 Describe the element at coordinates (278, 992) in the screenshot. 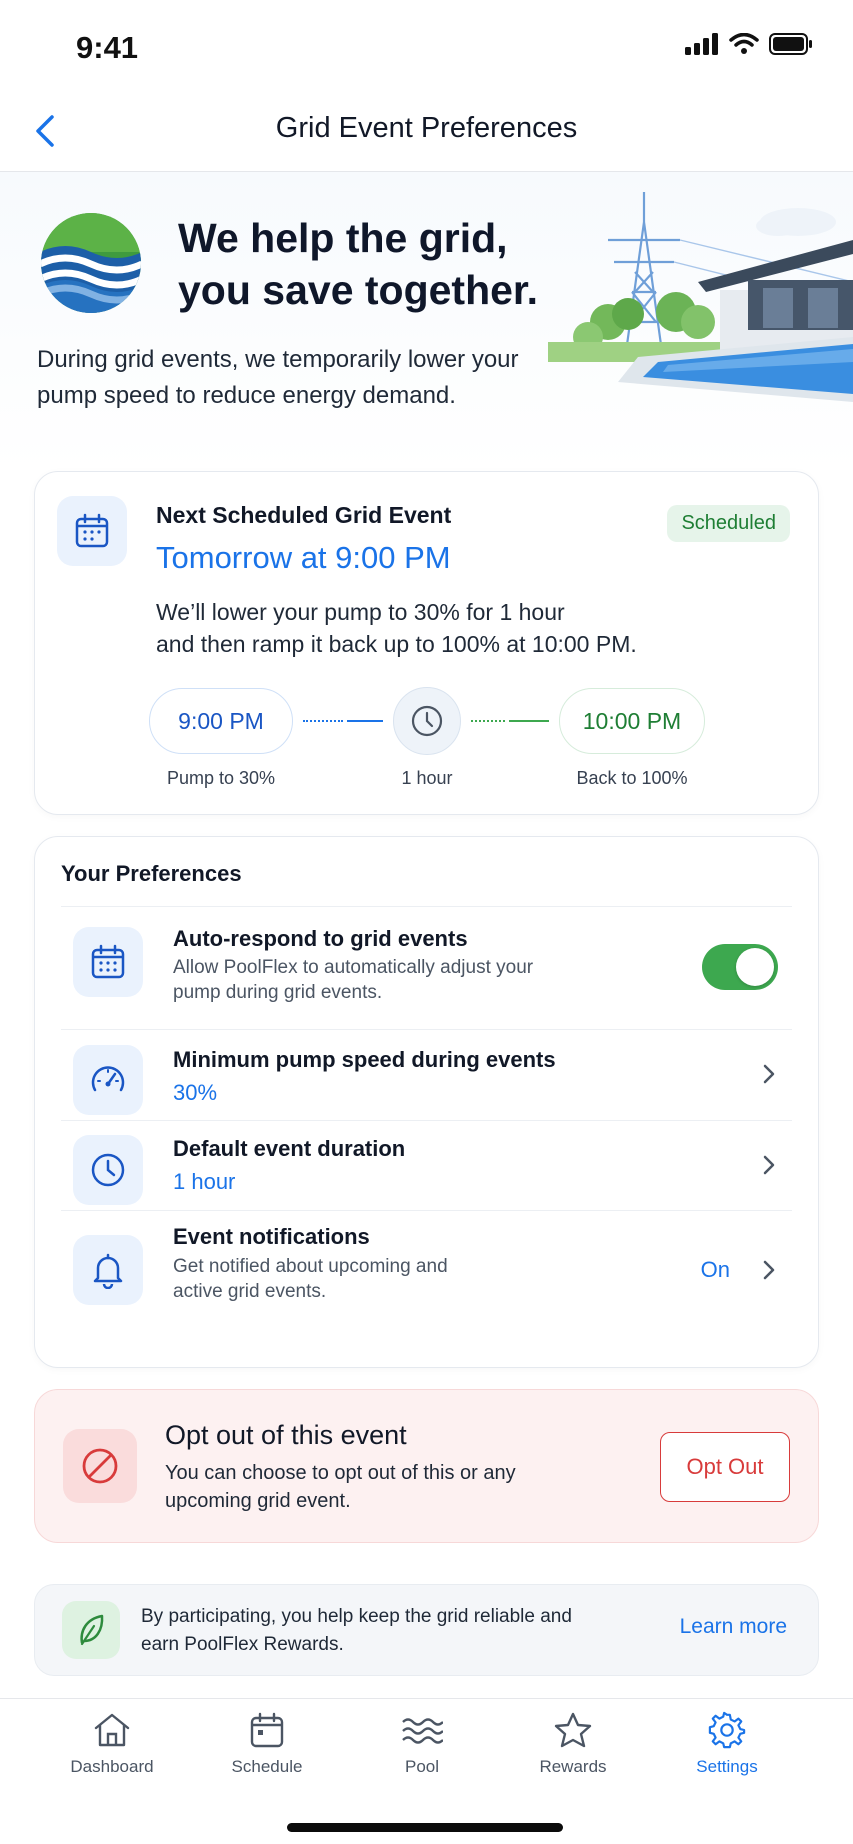

I see `auto-respond-subtitle-line2: pump during grid events.` at that location.